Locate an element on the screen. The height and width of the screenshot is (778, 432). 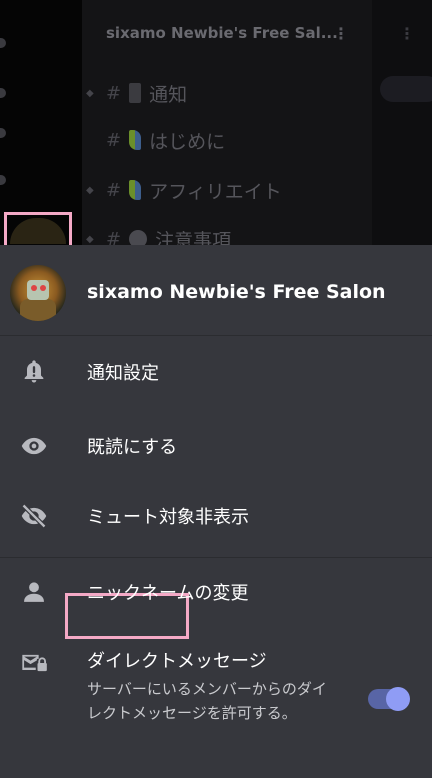
mail-lock-icon is located at coordinates (34, 663).